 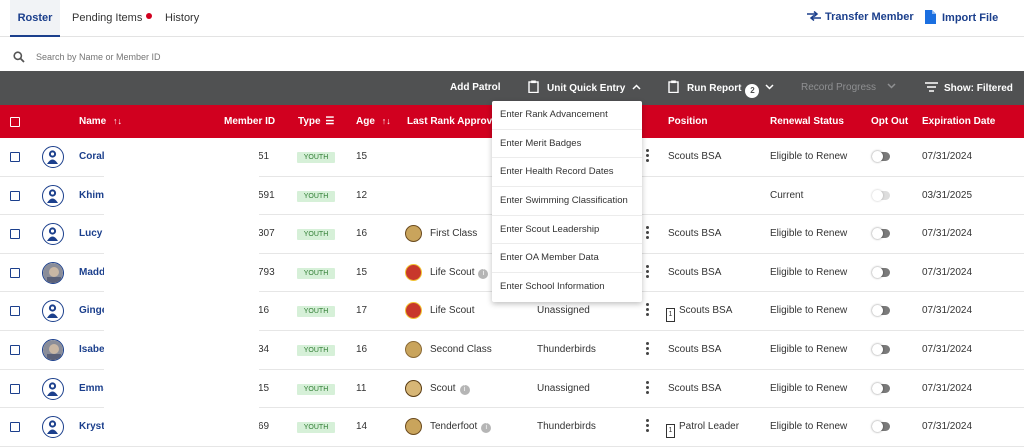 What do you see at coordinates (19, 57) in the screenshot?
I see `search-icon` at bounding box center [19, 57].